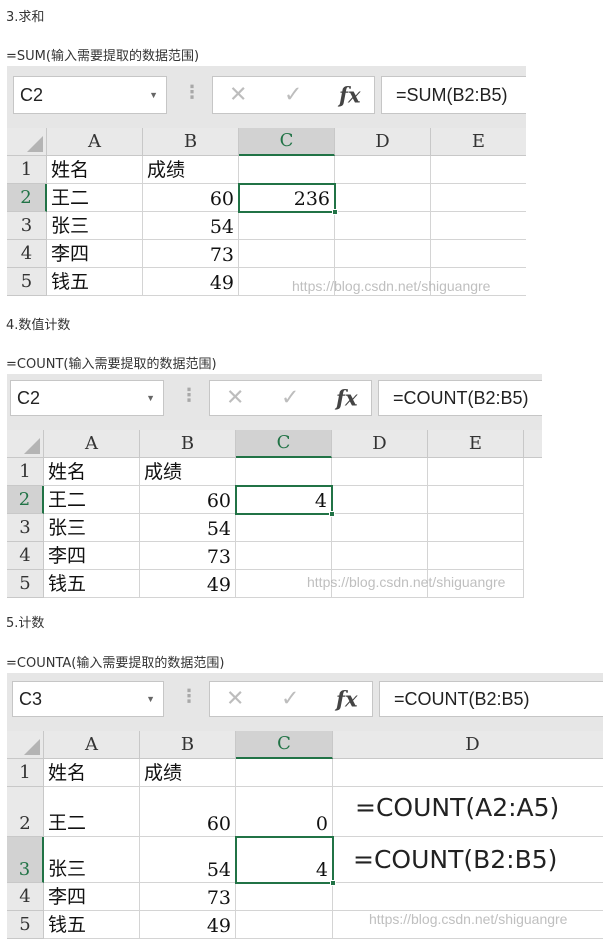  I want to click on cell-c5, so click(284, 925).